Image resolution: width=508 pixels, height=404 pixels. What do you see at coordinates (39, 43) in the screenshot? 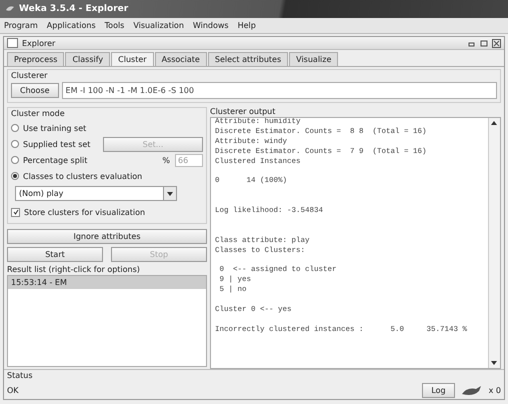
I see `inner-window-title: Explorer` at bounding box center [39, 43].